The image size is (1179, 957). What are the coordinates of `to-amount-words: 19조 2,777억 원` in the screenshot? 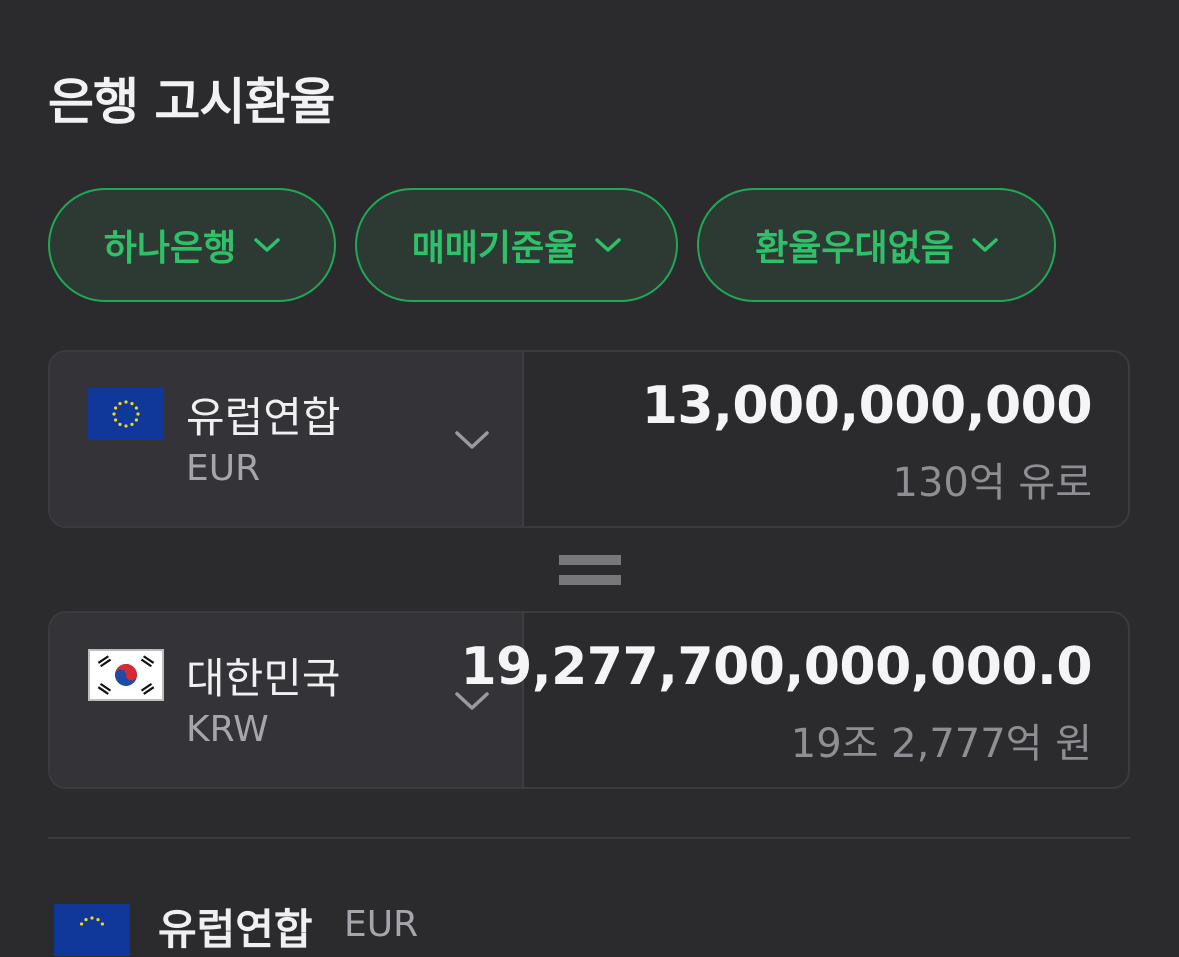 It's located at (941, 744).